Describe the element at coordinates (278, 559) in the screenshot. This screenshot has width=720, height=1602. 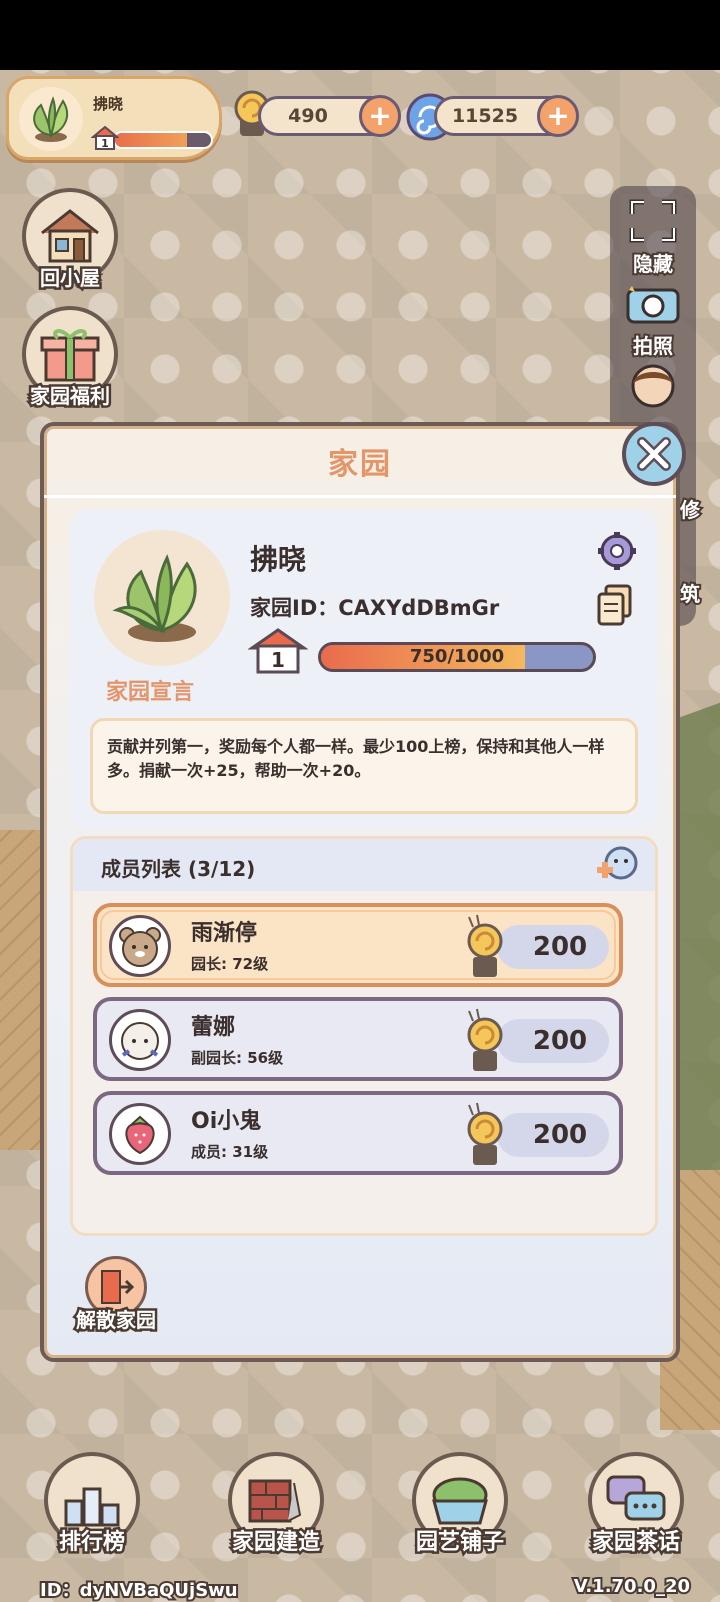
I see `garden-name: 拂晓` at that location.